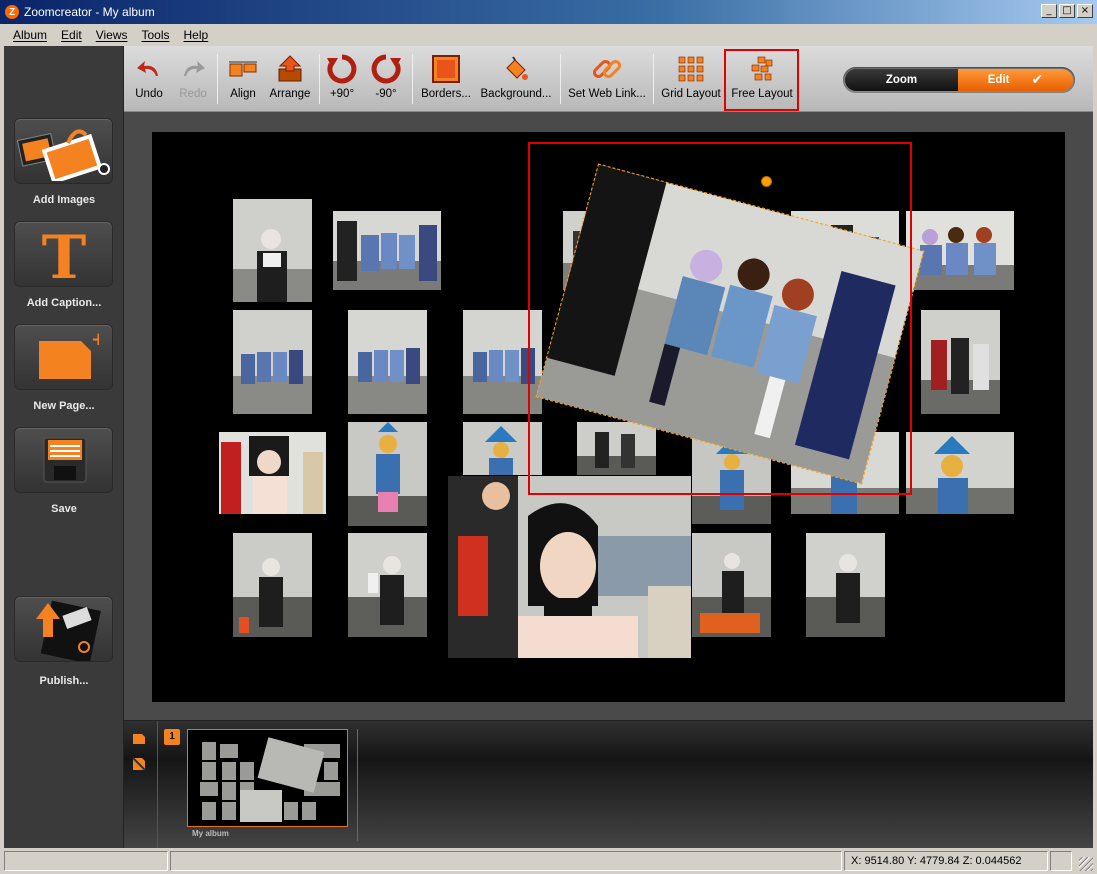 Image resolution: width=1097 pixels, height=874 pixels. What do you see at coordinates (141, 785) in the screenshot?
I see `strip-tools` at bounding box center [141, 785].